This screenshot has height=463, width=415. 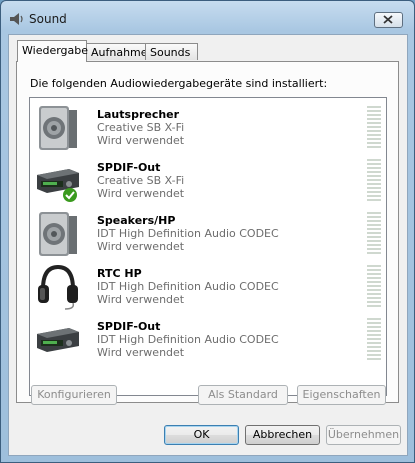 What do you see at coordinates (52, 51) in the screenshot?
I see `tab-wiedergabe: Wiedergabe` at bounding box center [52, 51].